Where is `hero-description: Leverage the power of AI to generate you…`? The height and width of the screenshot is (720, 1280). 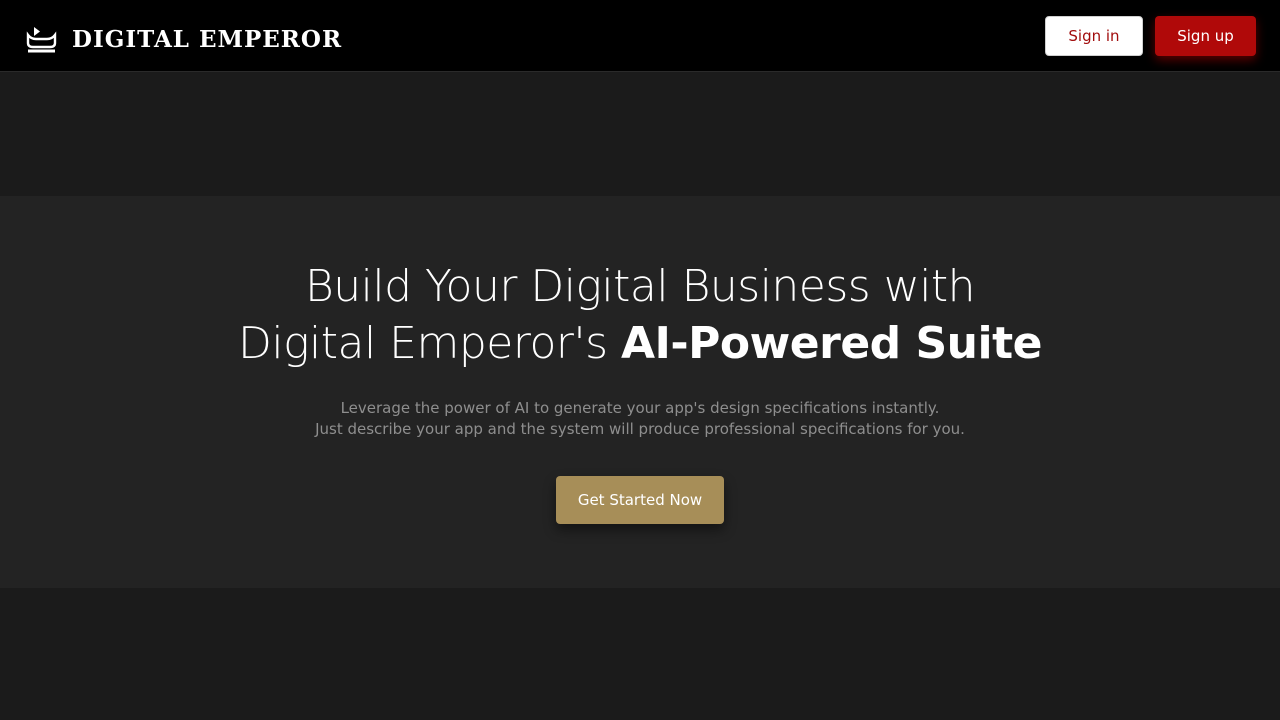 hero-description: Leverage the power of AI to generate you… is located at coordinates (640, 419).